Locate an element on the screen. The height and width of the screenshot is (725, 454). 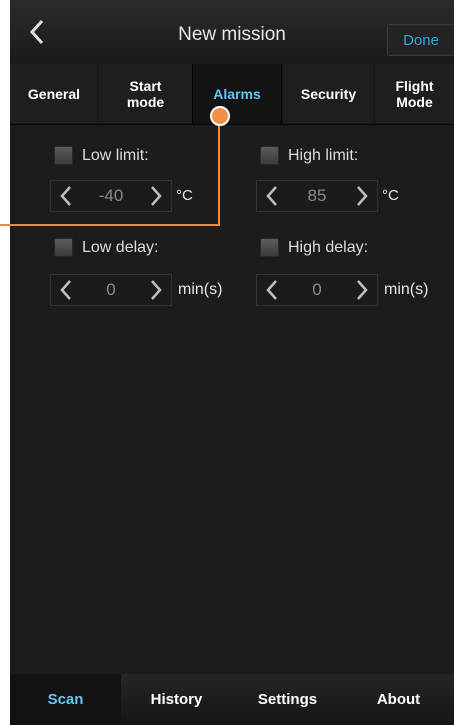
high-delay-stepper: 0 is located at coordinates (317, 290).